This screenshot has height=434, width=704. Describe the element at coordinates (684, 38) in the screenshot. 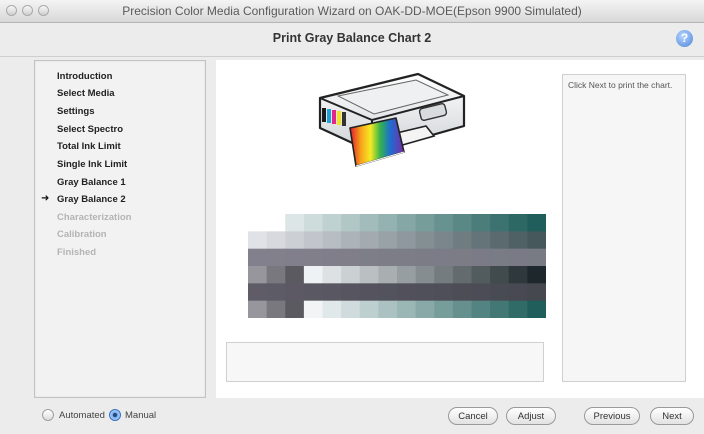

I see `help-icon: ?` at that location.